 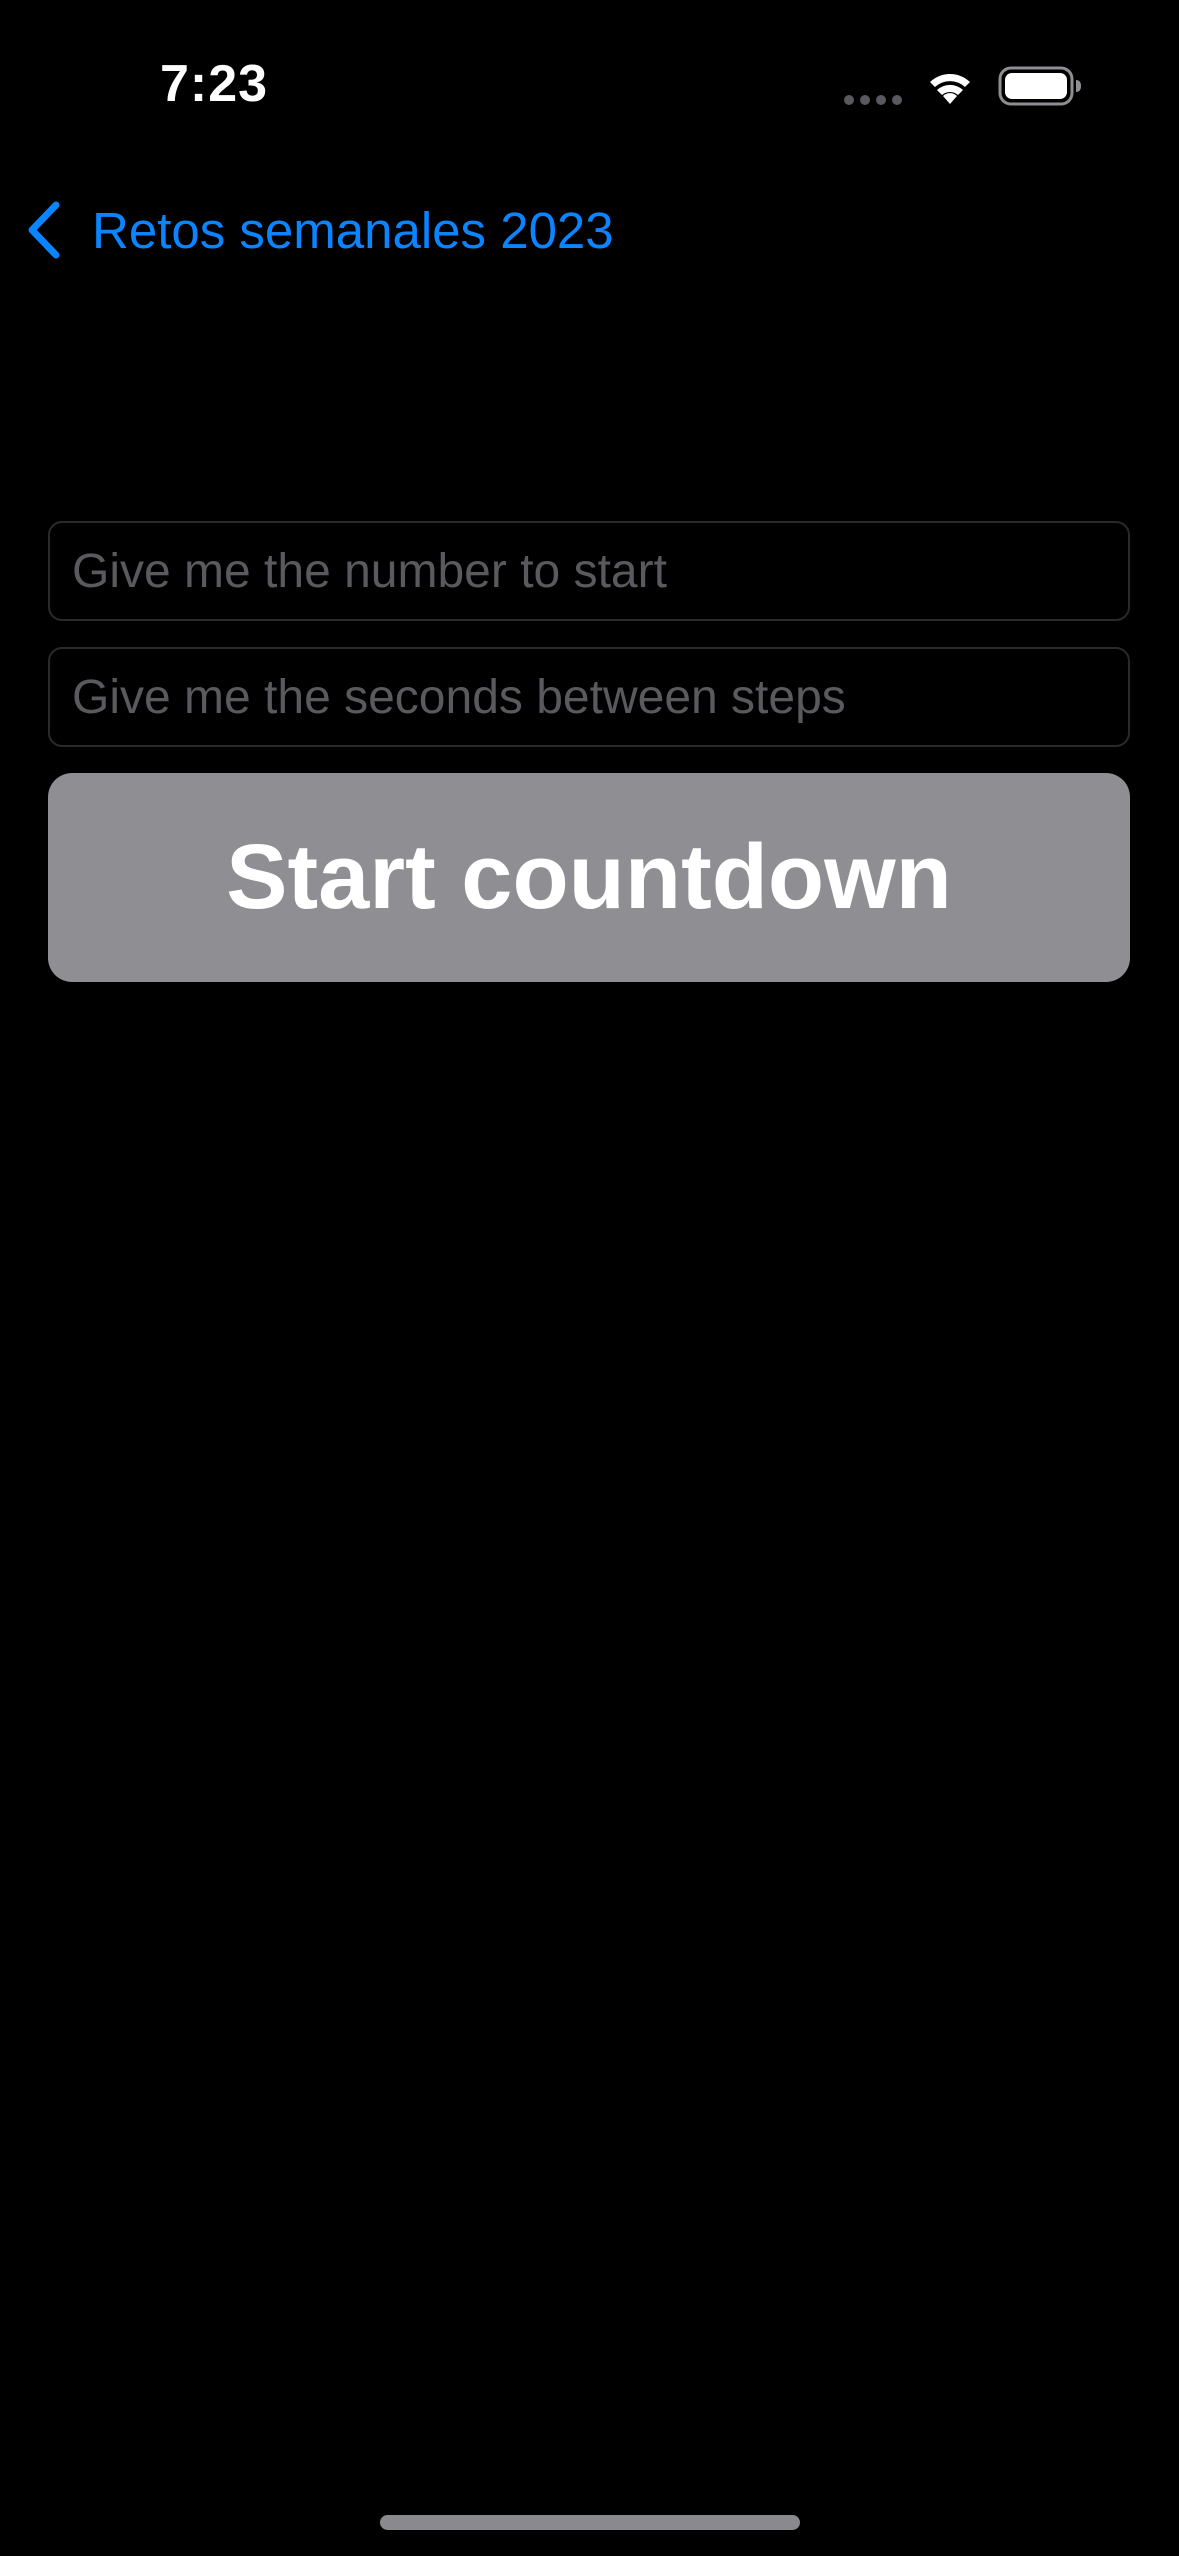 I want to click on start-number-input, so click(x=589, y=571).